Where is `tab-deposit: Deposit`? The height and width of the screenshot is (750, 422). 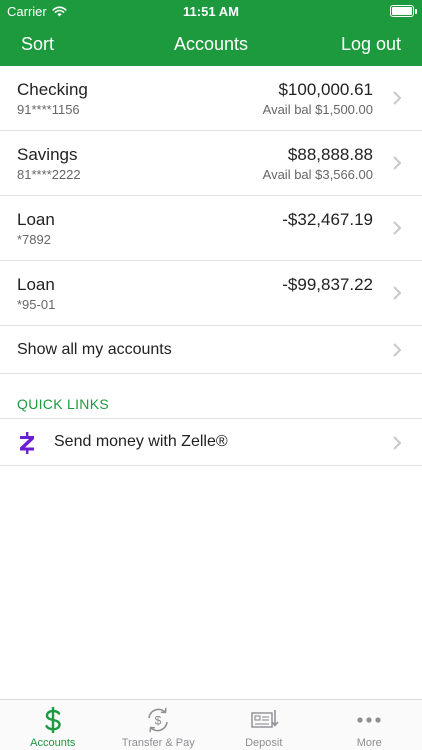
tab-deposit: Deposit is located at coordinates (264, 725).